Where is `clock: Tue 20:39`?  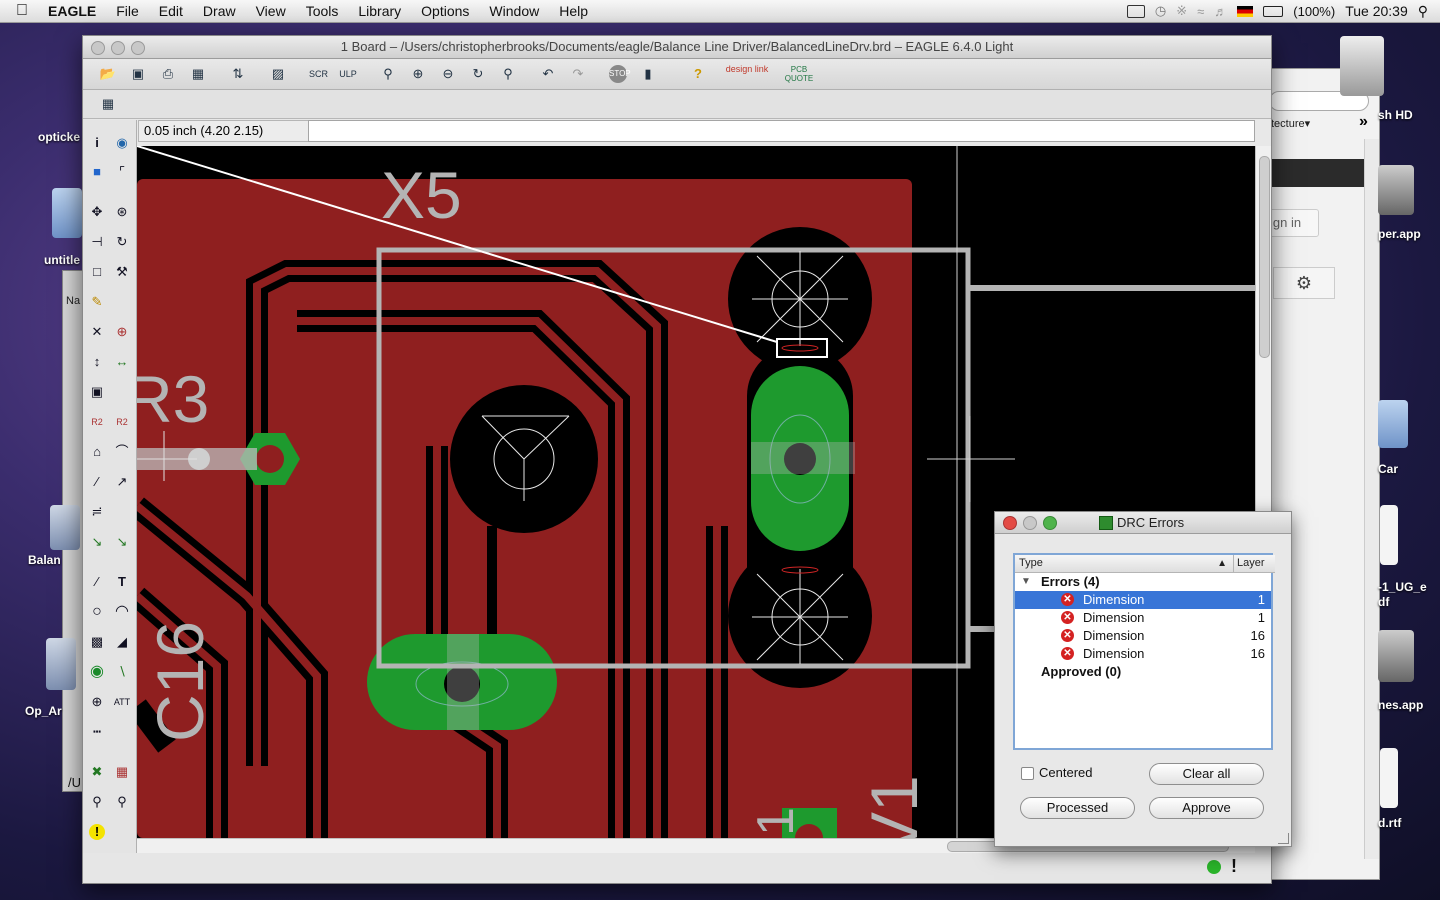 clock: Tue 20:39 is located at coordinates (1376, 11).